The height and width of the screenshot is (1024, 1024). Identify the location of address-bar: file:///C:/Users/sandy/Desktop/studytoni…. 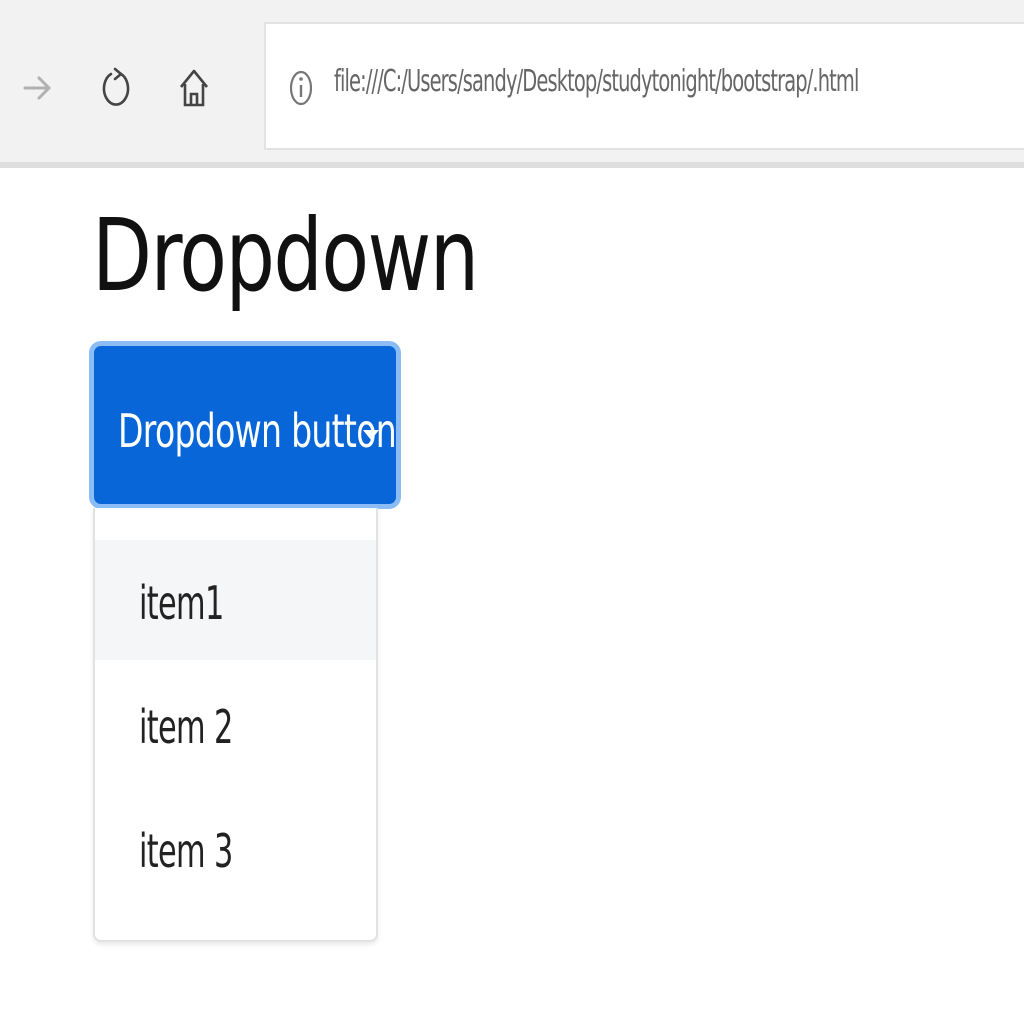
(644, 86).